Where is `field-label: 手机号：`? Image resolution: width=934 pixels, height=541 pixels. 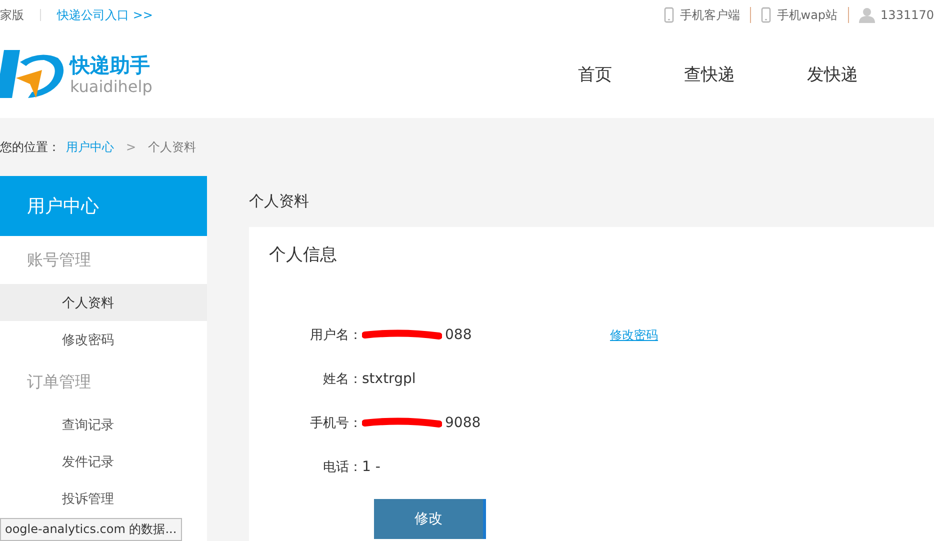
field-label: 手机号： is located at coordinates (335, 423).